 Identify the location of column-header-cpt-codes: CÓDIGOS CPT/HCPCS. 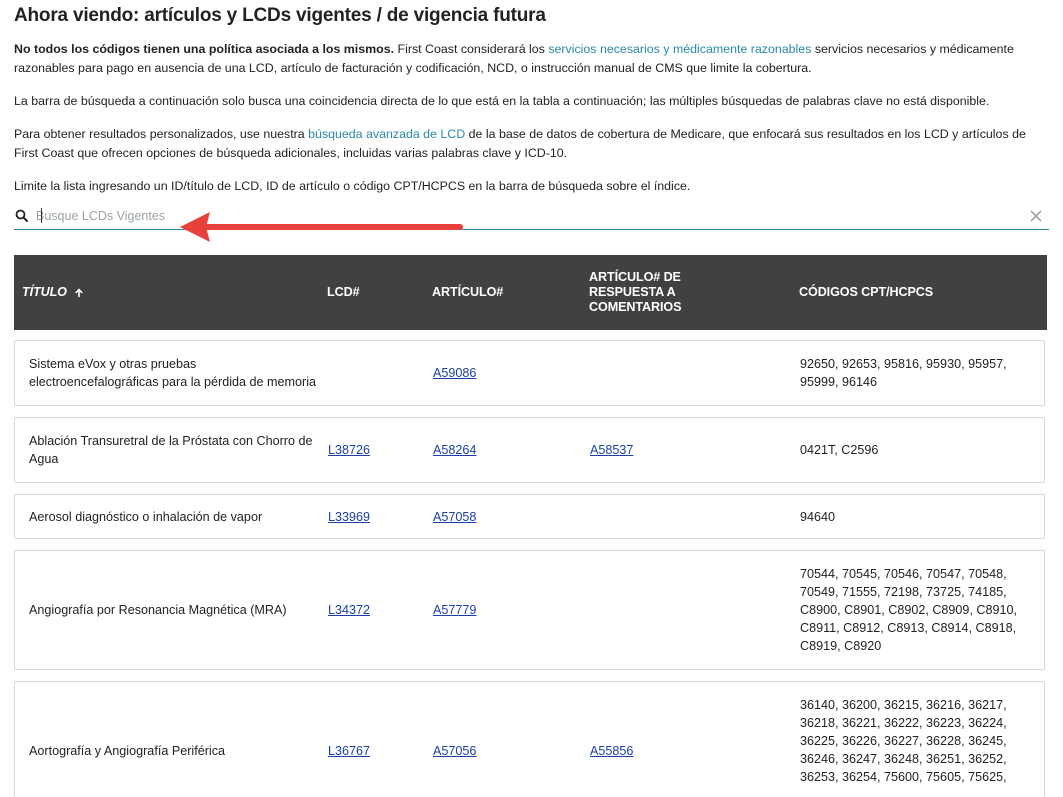
(923, 292).